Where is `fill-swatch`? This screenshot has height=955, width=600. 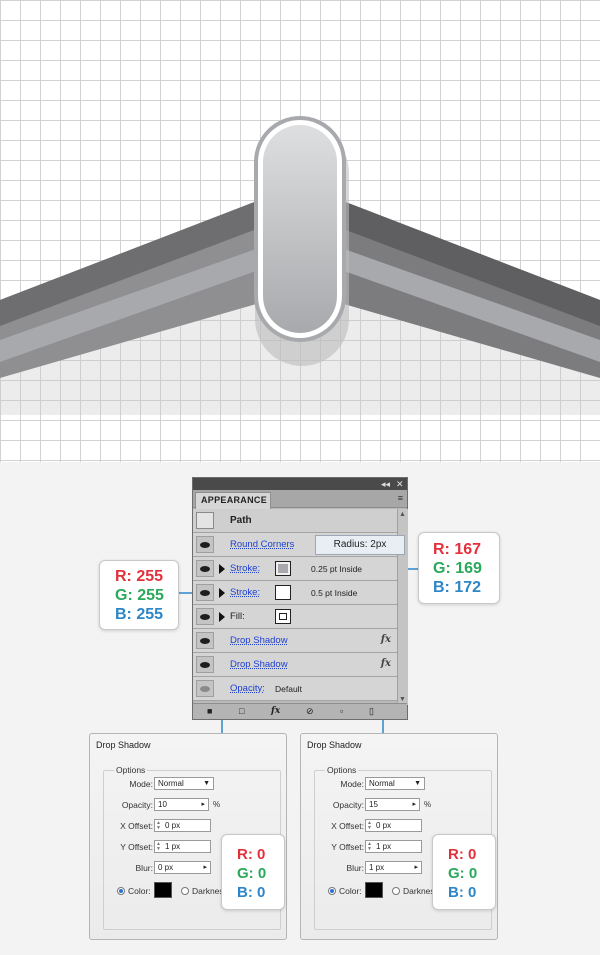 fill-swatch is located at coordinates (283, 616).